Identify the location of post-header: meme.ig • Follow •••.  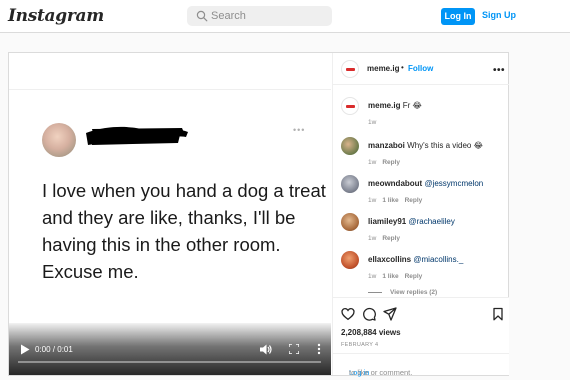
(421, 69).